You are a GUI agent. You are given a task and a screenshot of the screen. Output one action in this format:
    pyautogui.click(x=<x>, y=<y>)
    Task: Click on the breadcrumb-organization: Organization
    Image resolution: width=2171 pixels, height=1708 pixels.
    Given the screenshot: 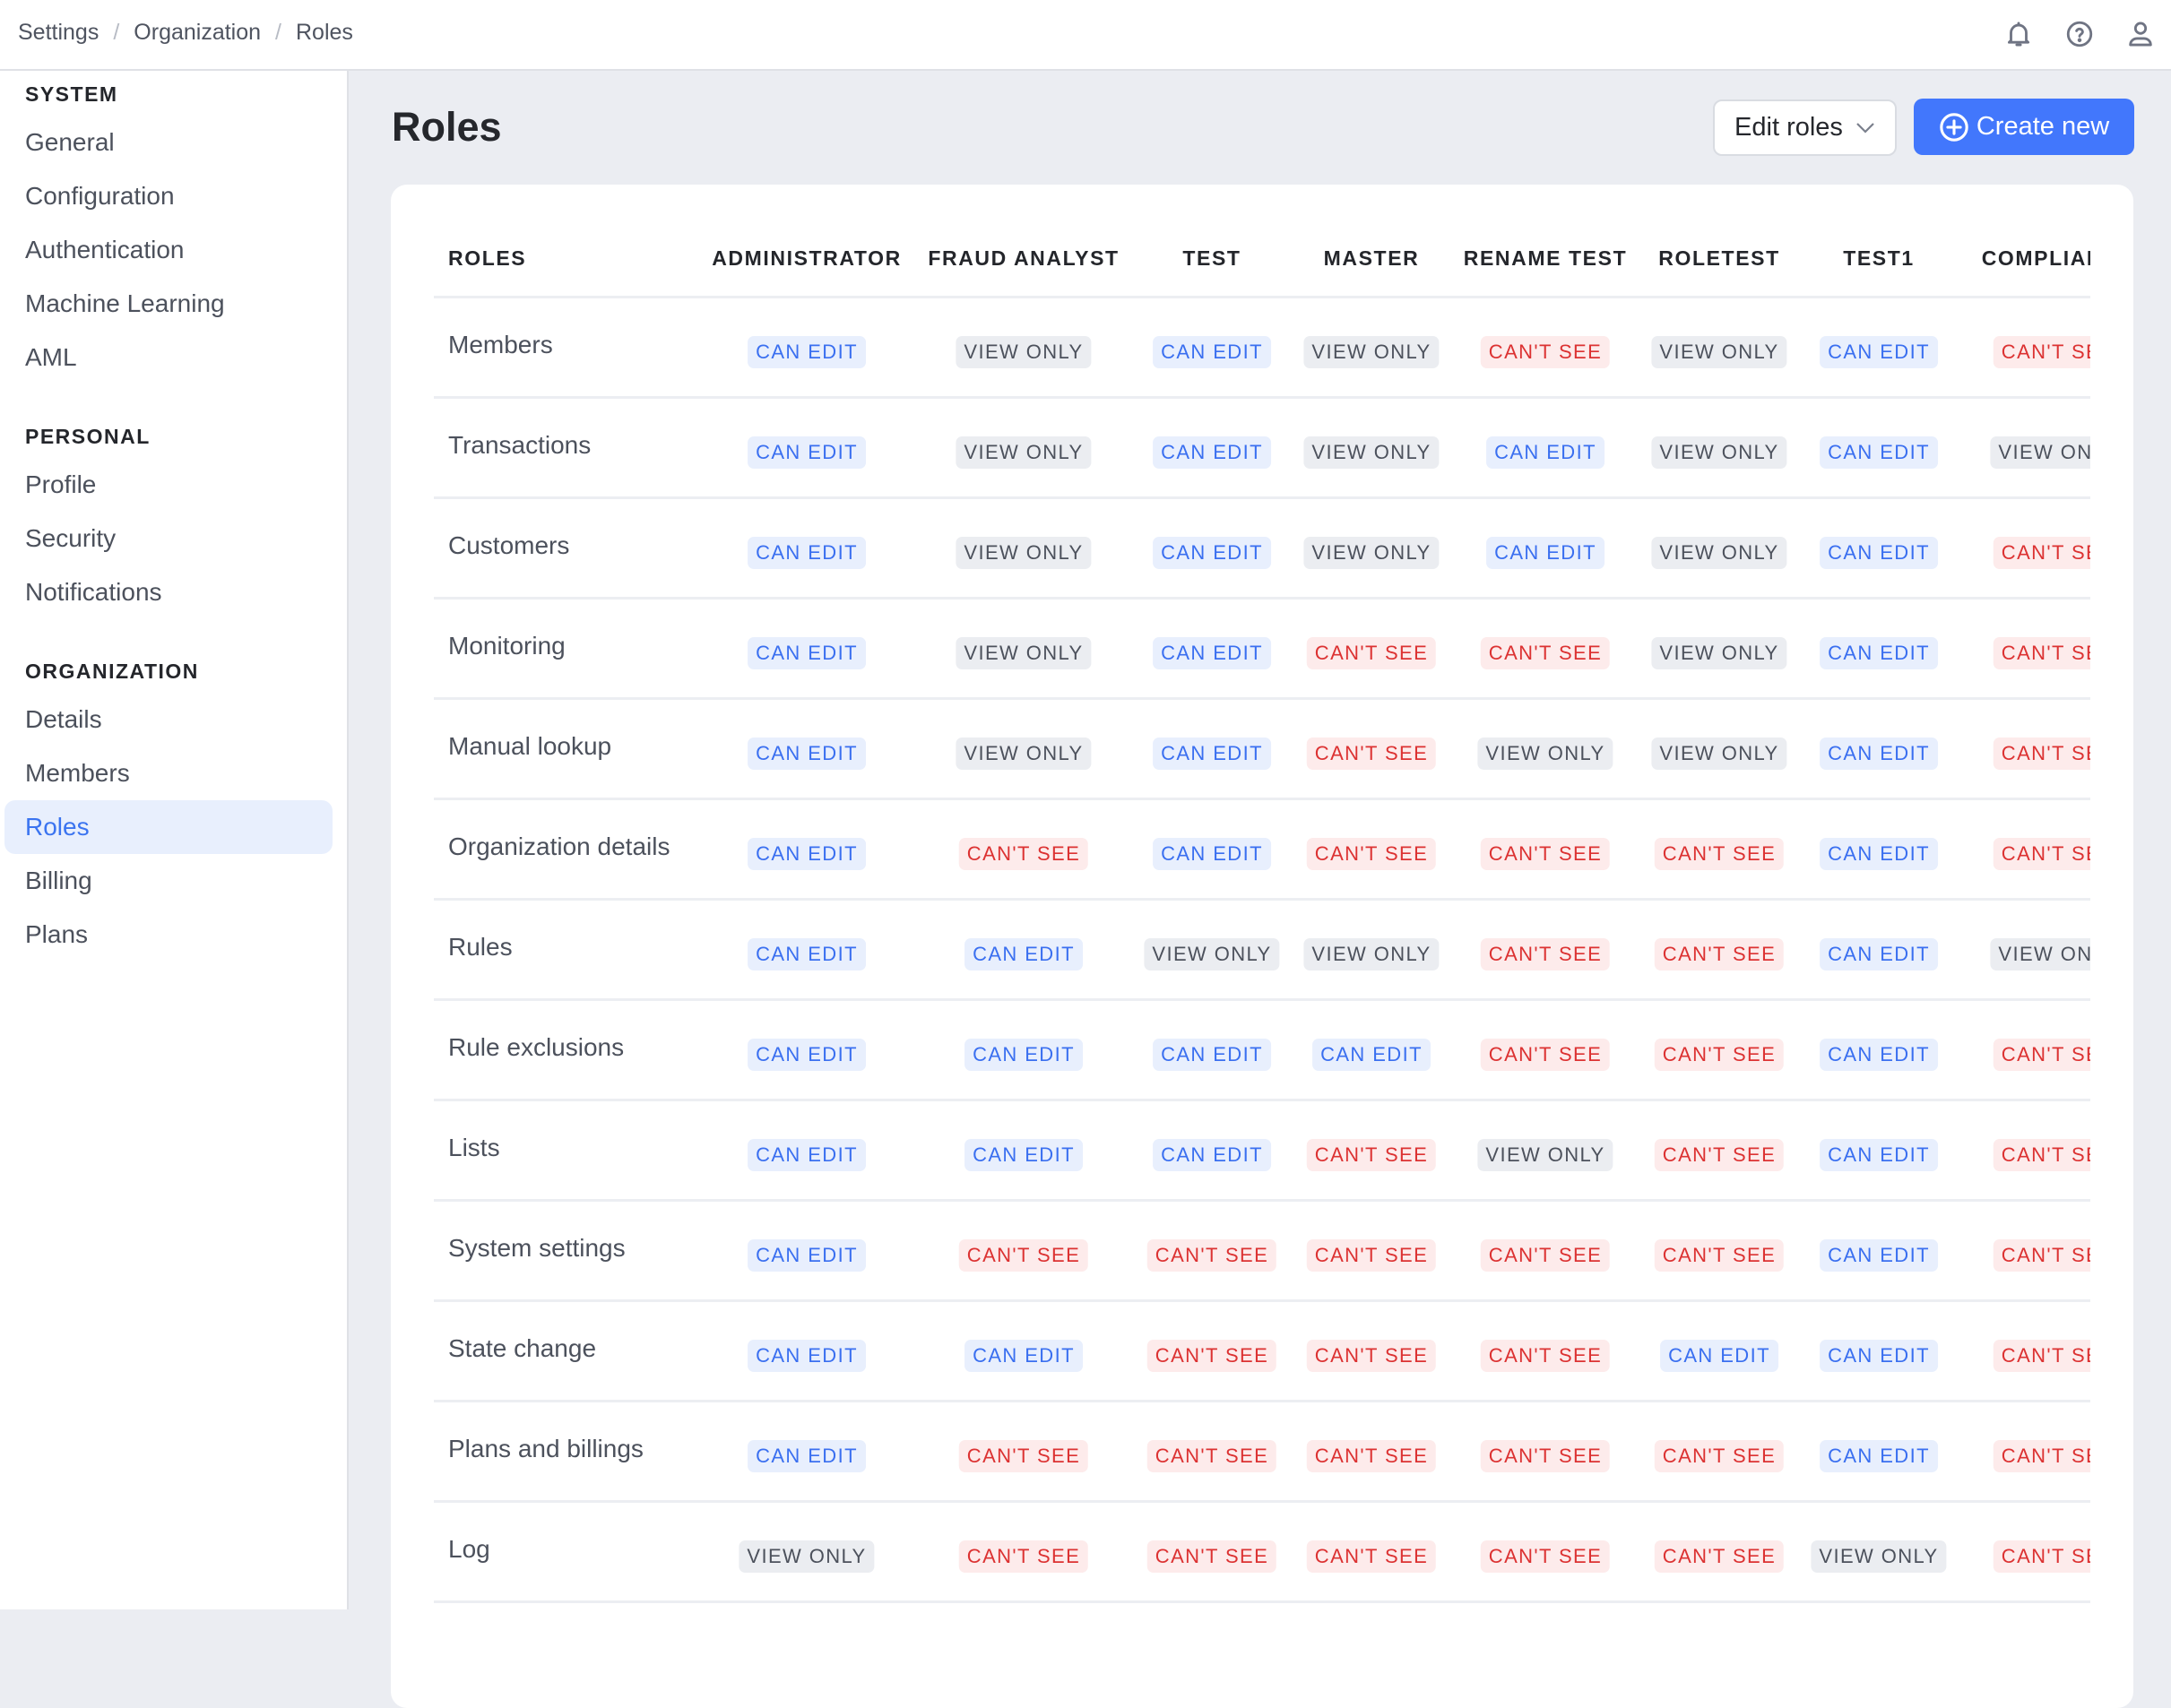 What is the action you would take?
    pyautogui.click(x=197, y=33)
    